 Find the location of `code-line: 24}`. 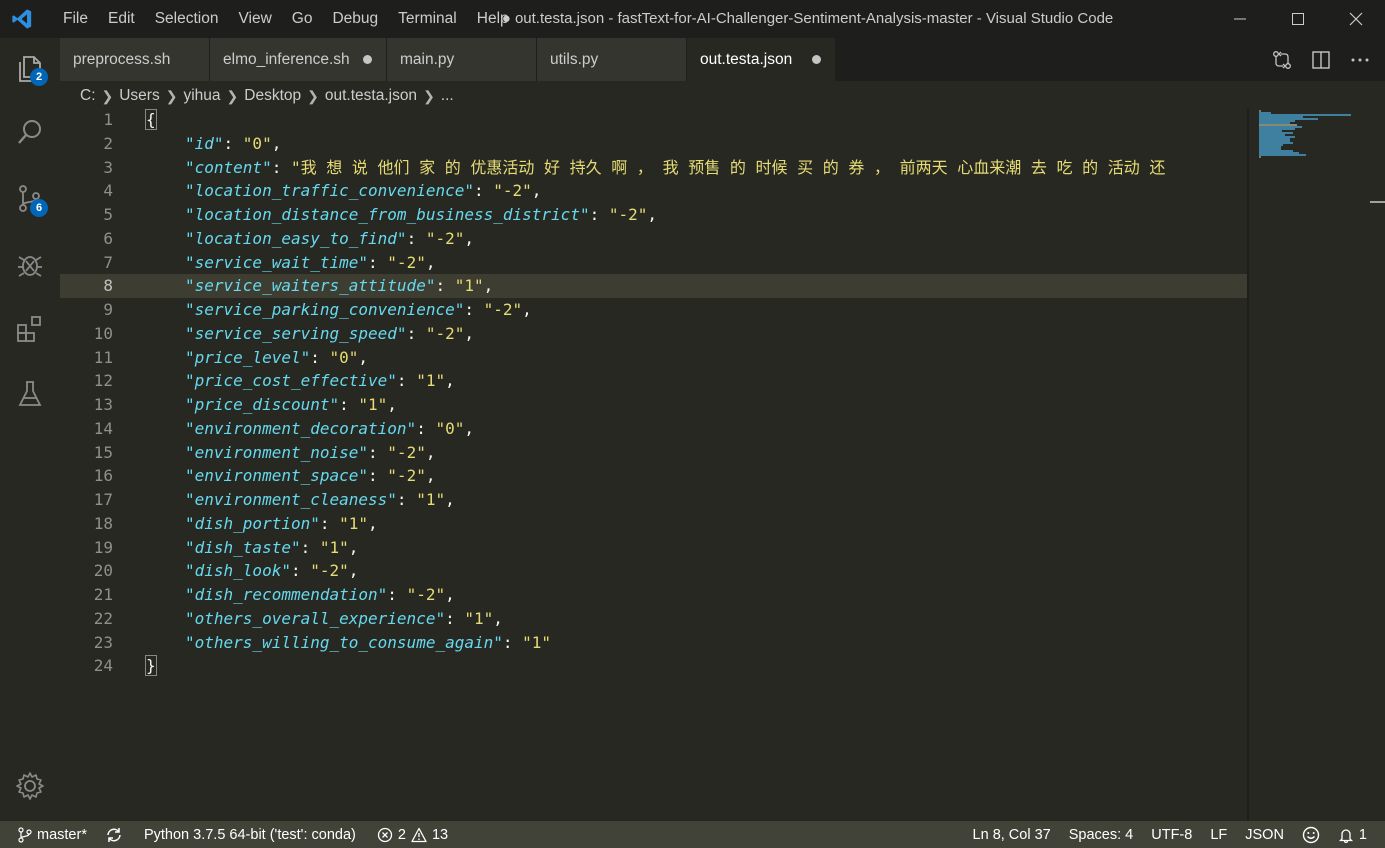

code-line: 24} is located at coordinates (653, 666).